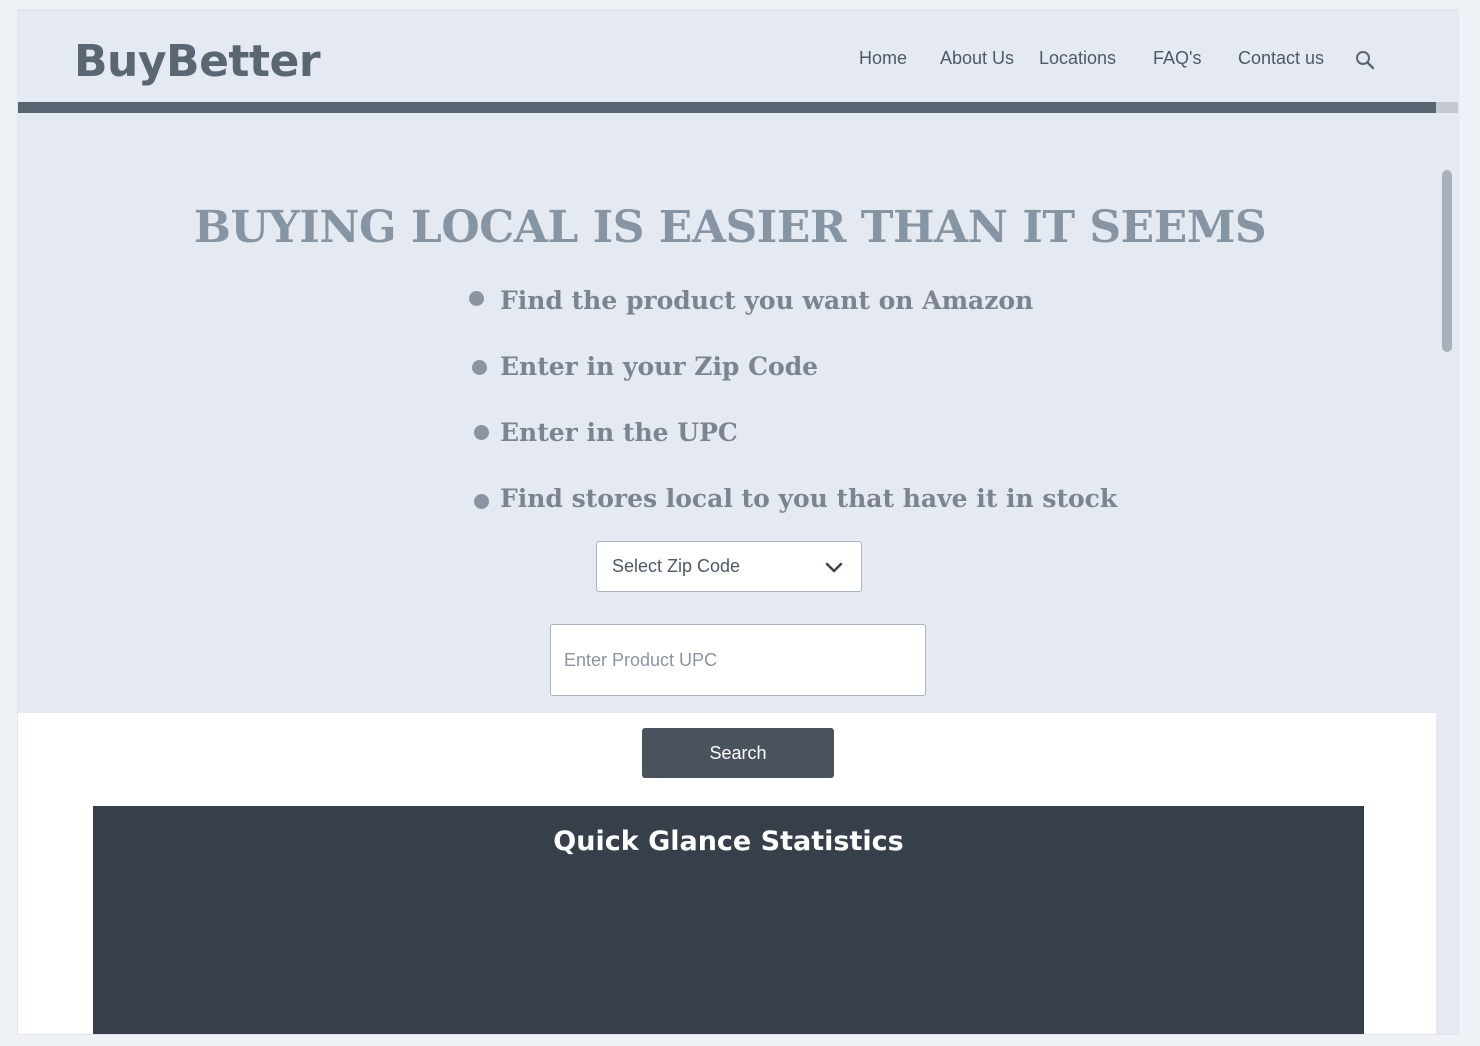 Image resolution: width=1480 pixels, height=1046 pixels. What do you see at coordinates (619, 432) in the screenshot?
I see `step-item: Enter in the UPC` at bounding box center [619, 432].